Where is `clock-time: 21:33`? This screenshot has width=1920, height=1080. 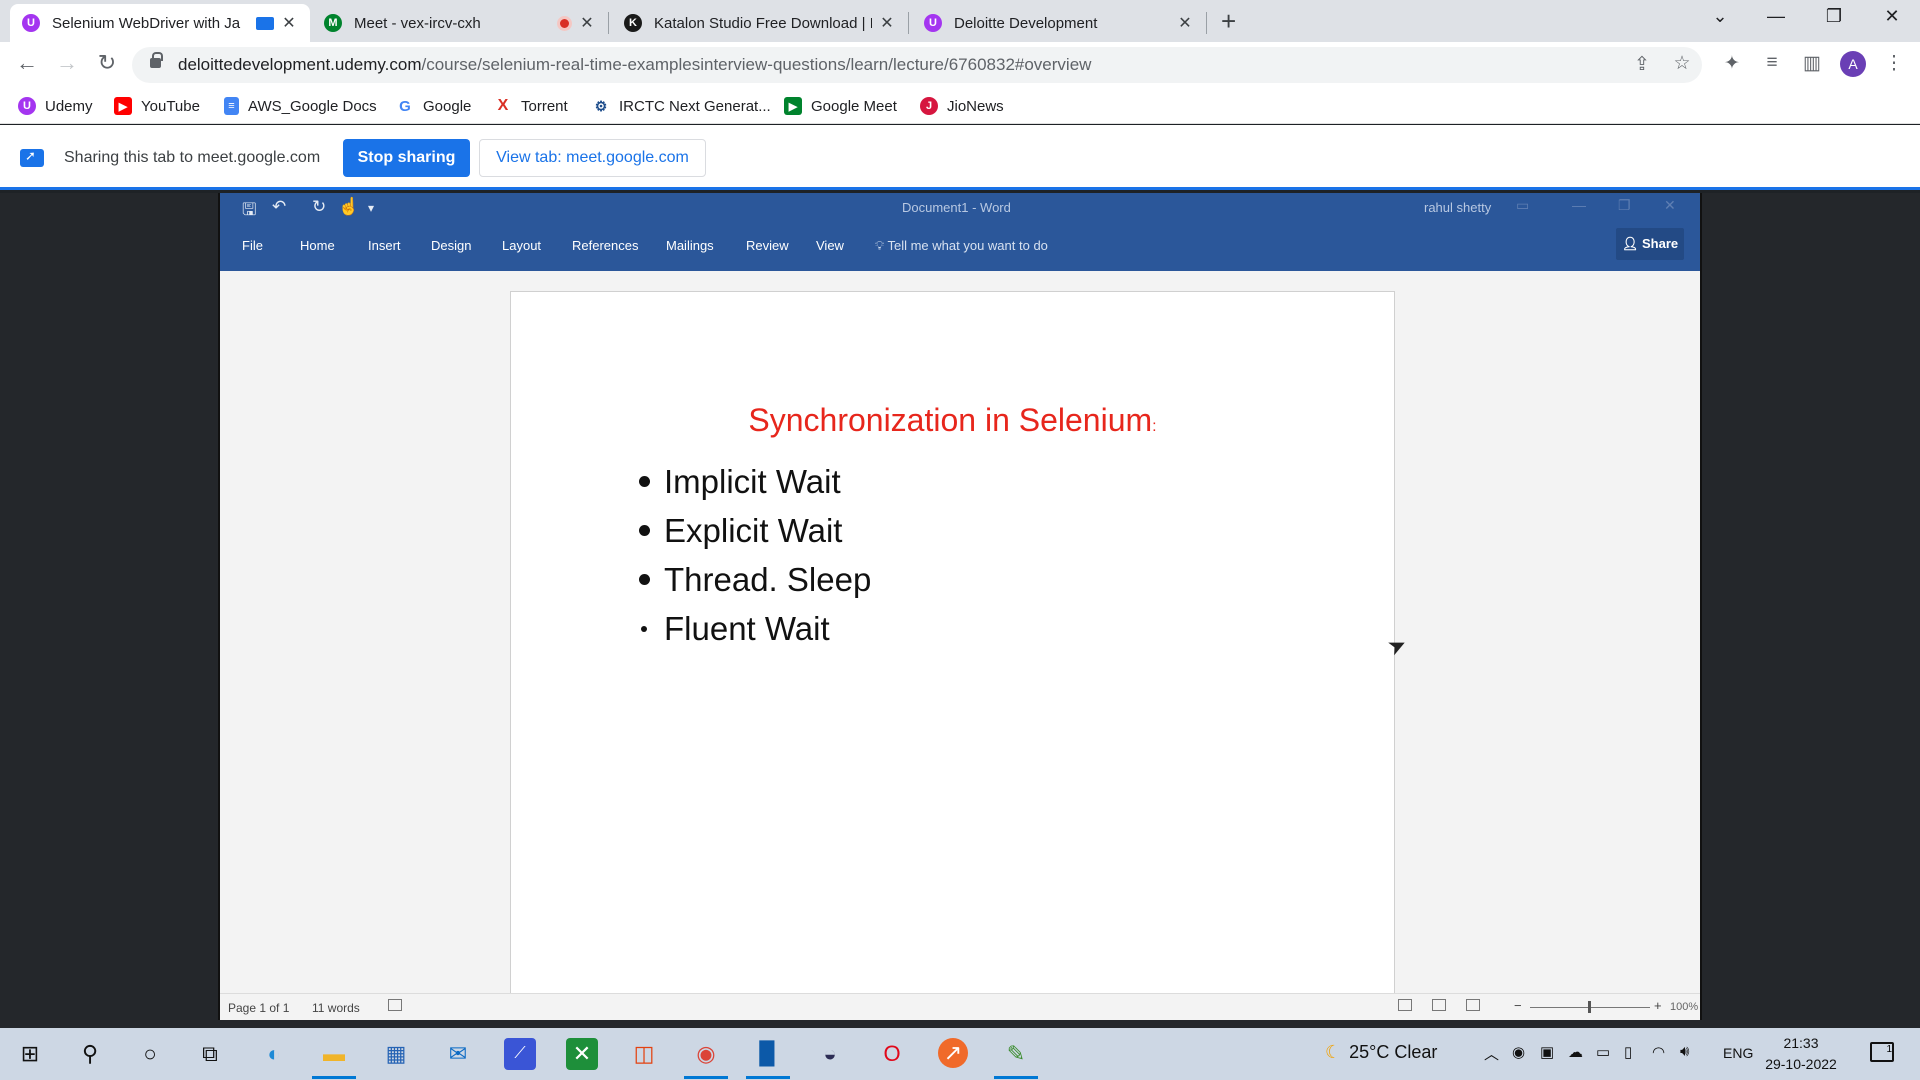
clock-time: 21:33 is located at coordinates (1801, 1043).